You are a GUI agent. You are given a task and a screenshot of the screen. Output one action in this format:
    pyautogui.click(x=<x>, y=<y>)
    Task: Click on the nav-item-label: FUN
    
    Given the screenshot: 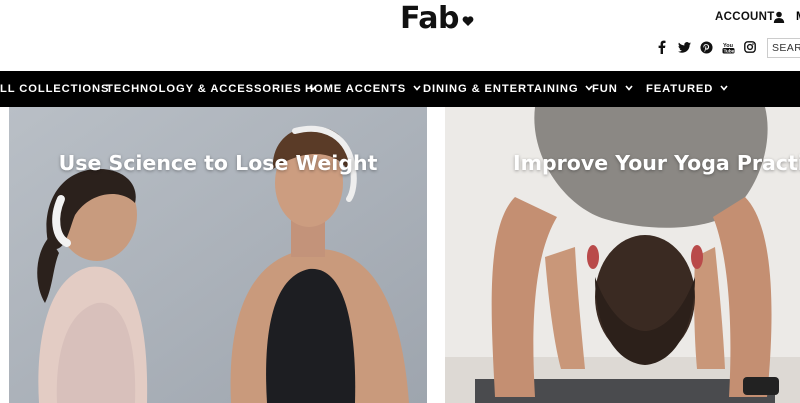 What is the action you would take?
    pyautogui.click(x=605, y=89)
    